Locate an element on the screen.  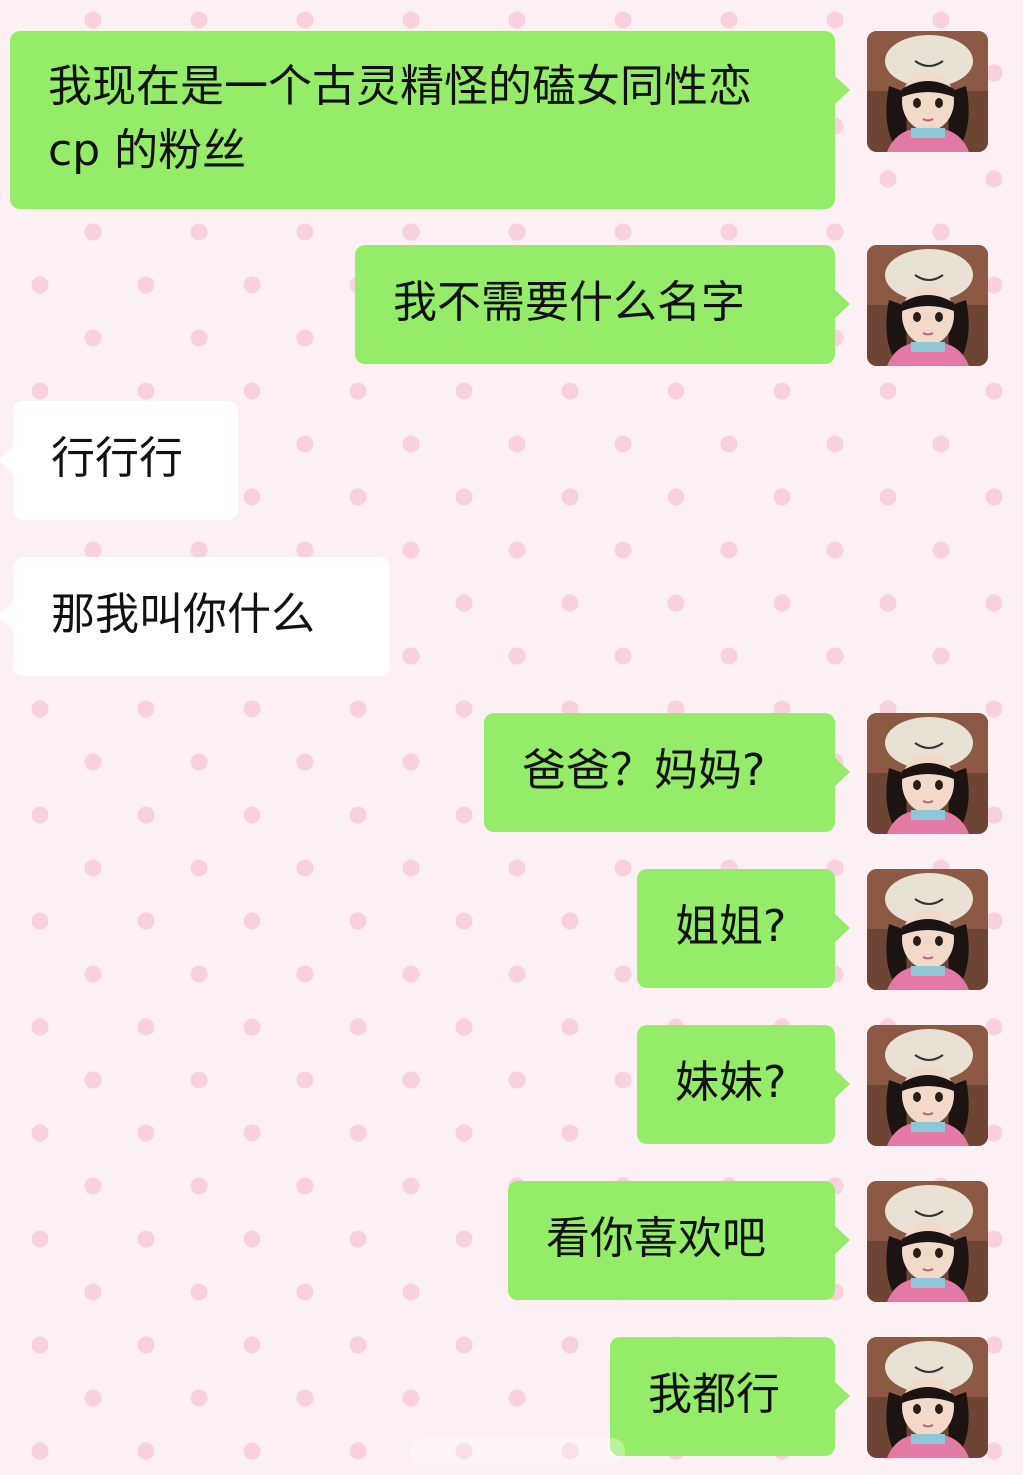
message-text: 妹妹? is located at coordinates (731, 1082).